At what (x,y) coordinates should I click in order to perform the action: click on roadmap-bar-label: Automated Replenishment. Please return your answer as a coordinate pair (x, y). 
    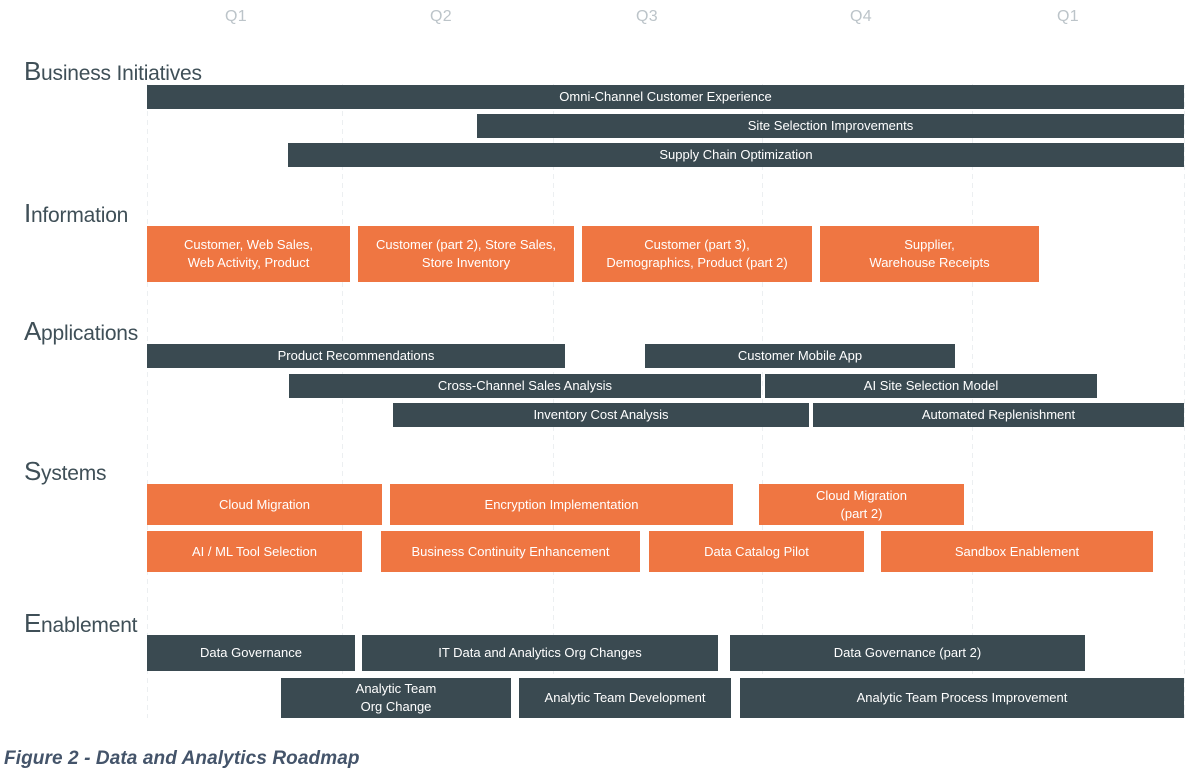
    Looking at the image, I should click on (998, 415).